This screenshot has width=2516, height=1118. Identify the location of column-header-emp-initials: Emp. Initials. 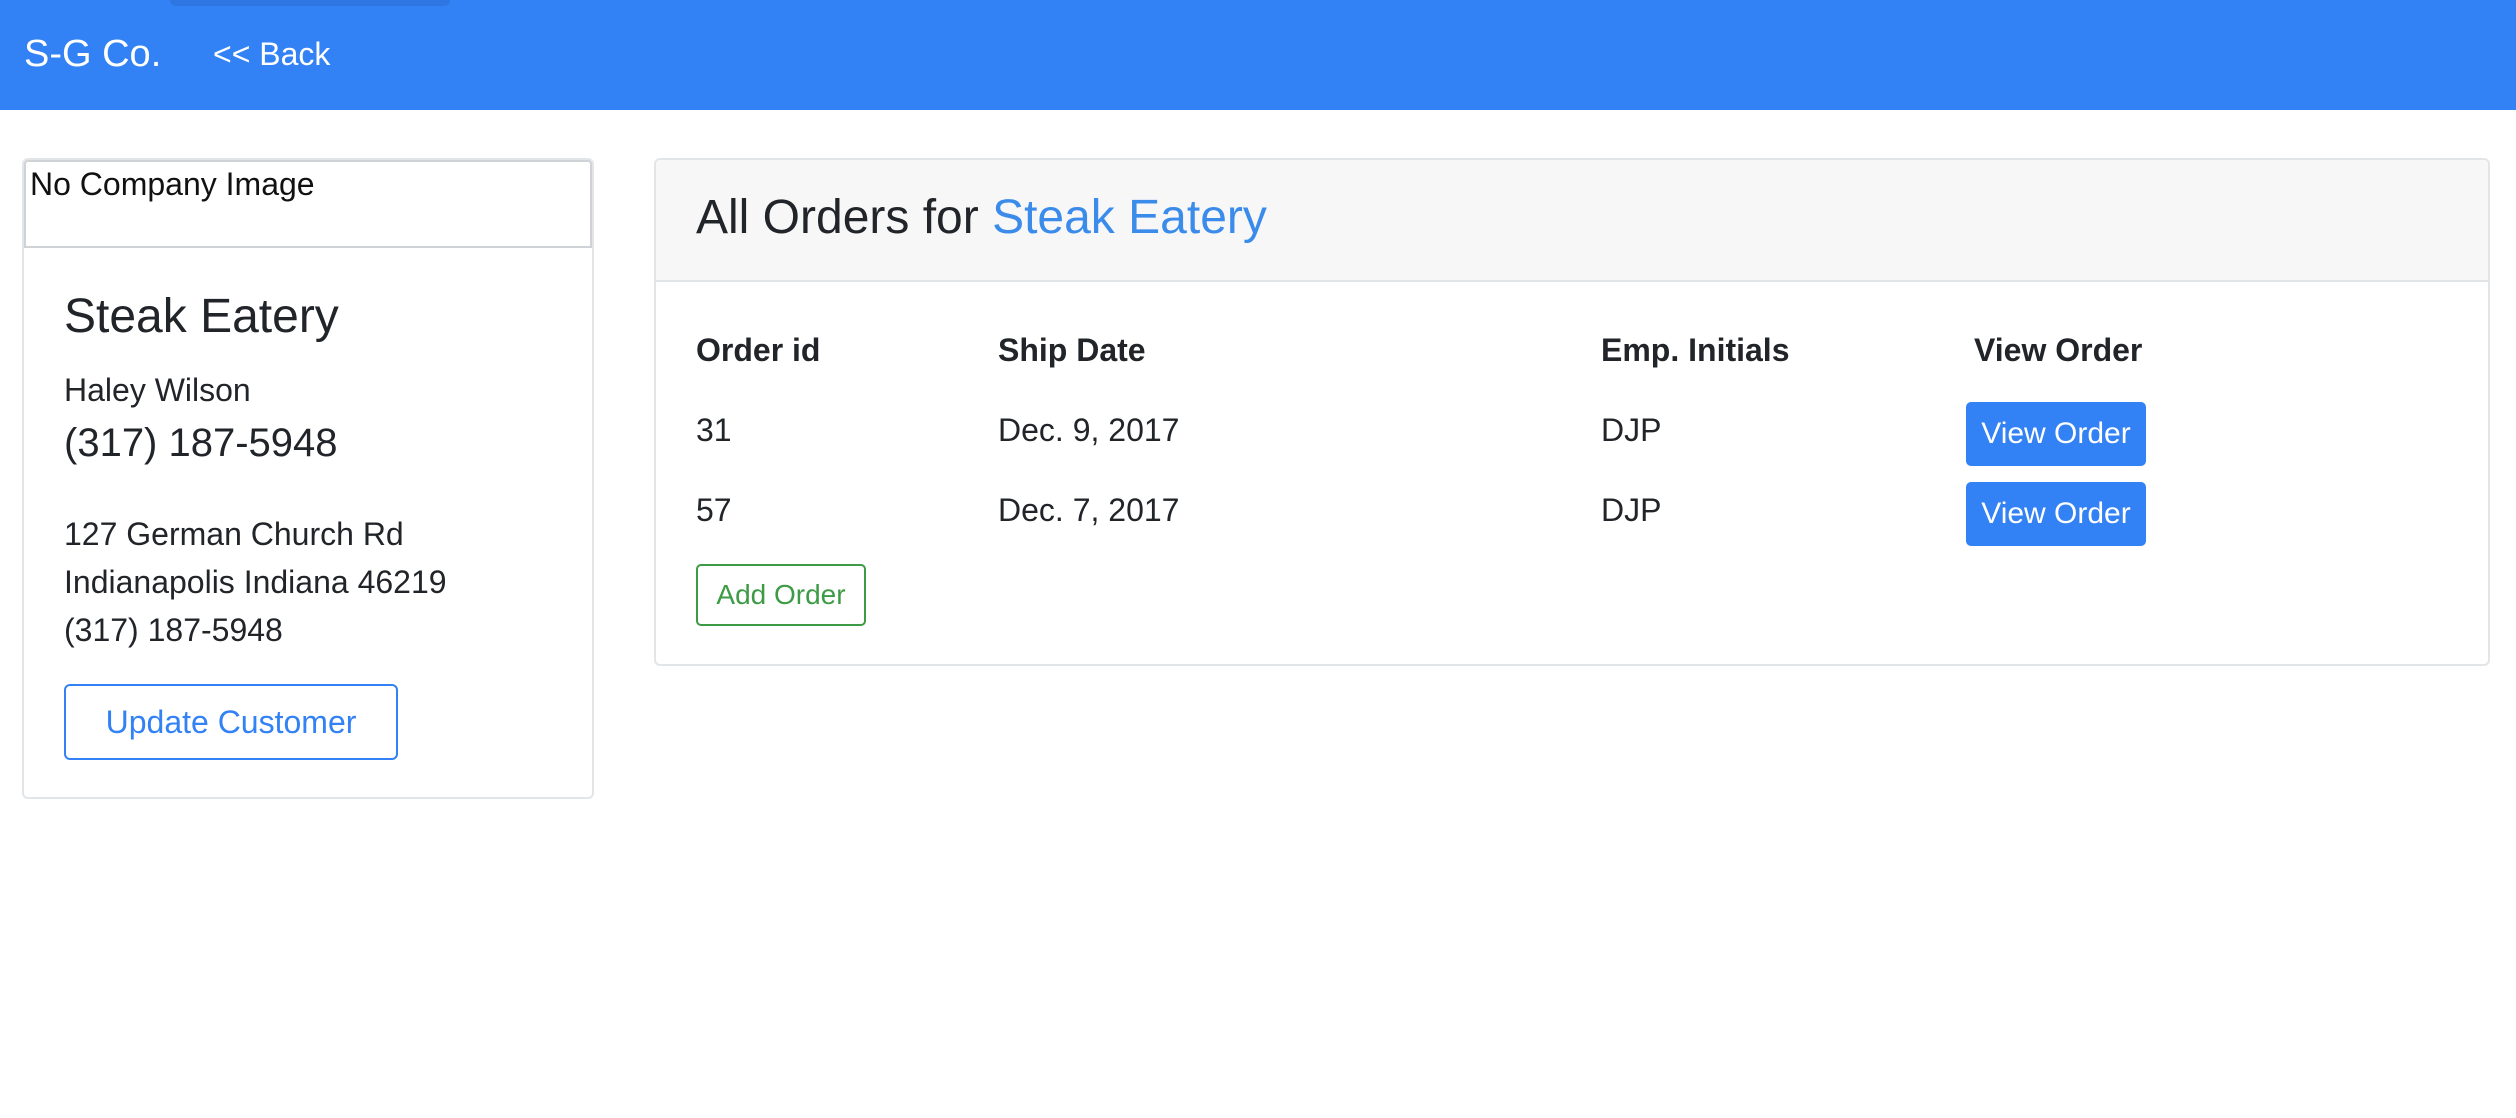
(1695, 350).